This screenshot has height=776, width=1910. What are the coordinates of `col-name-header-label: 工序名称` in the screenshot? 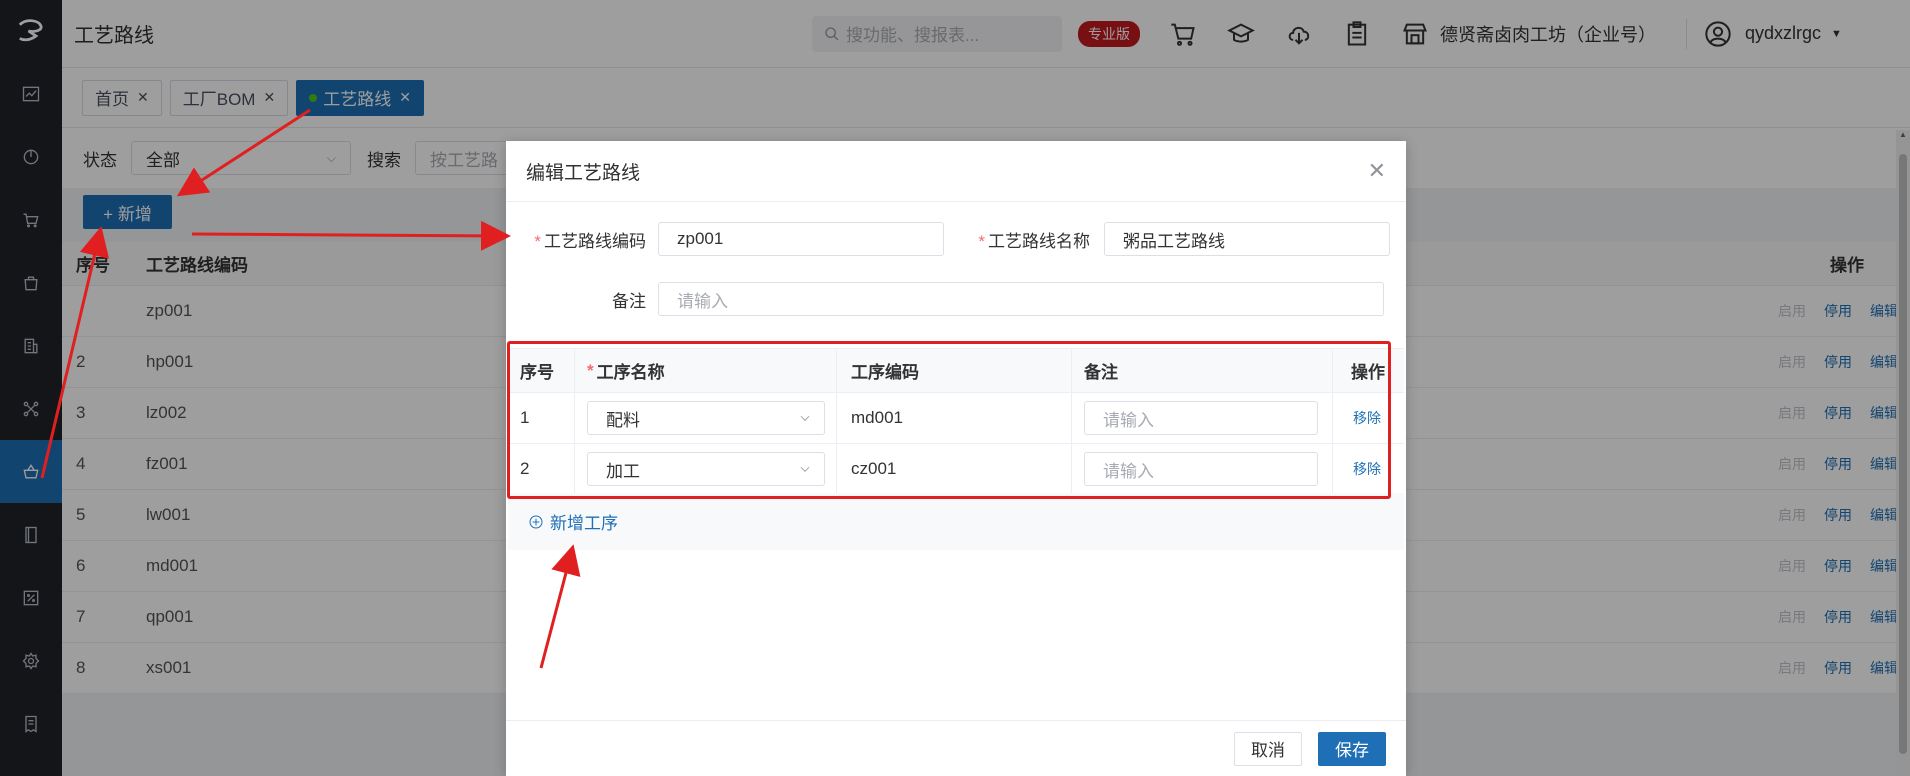 It's located at (630, 372).